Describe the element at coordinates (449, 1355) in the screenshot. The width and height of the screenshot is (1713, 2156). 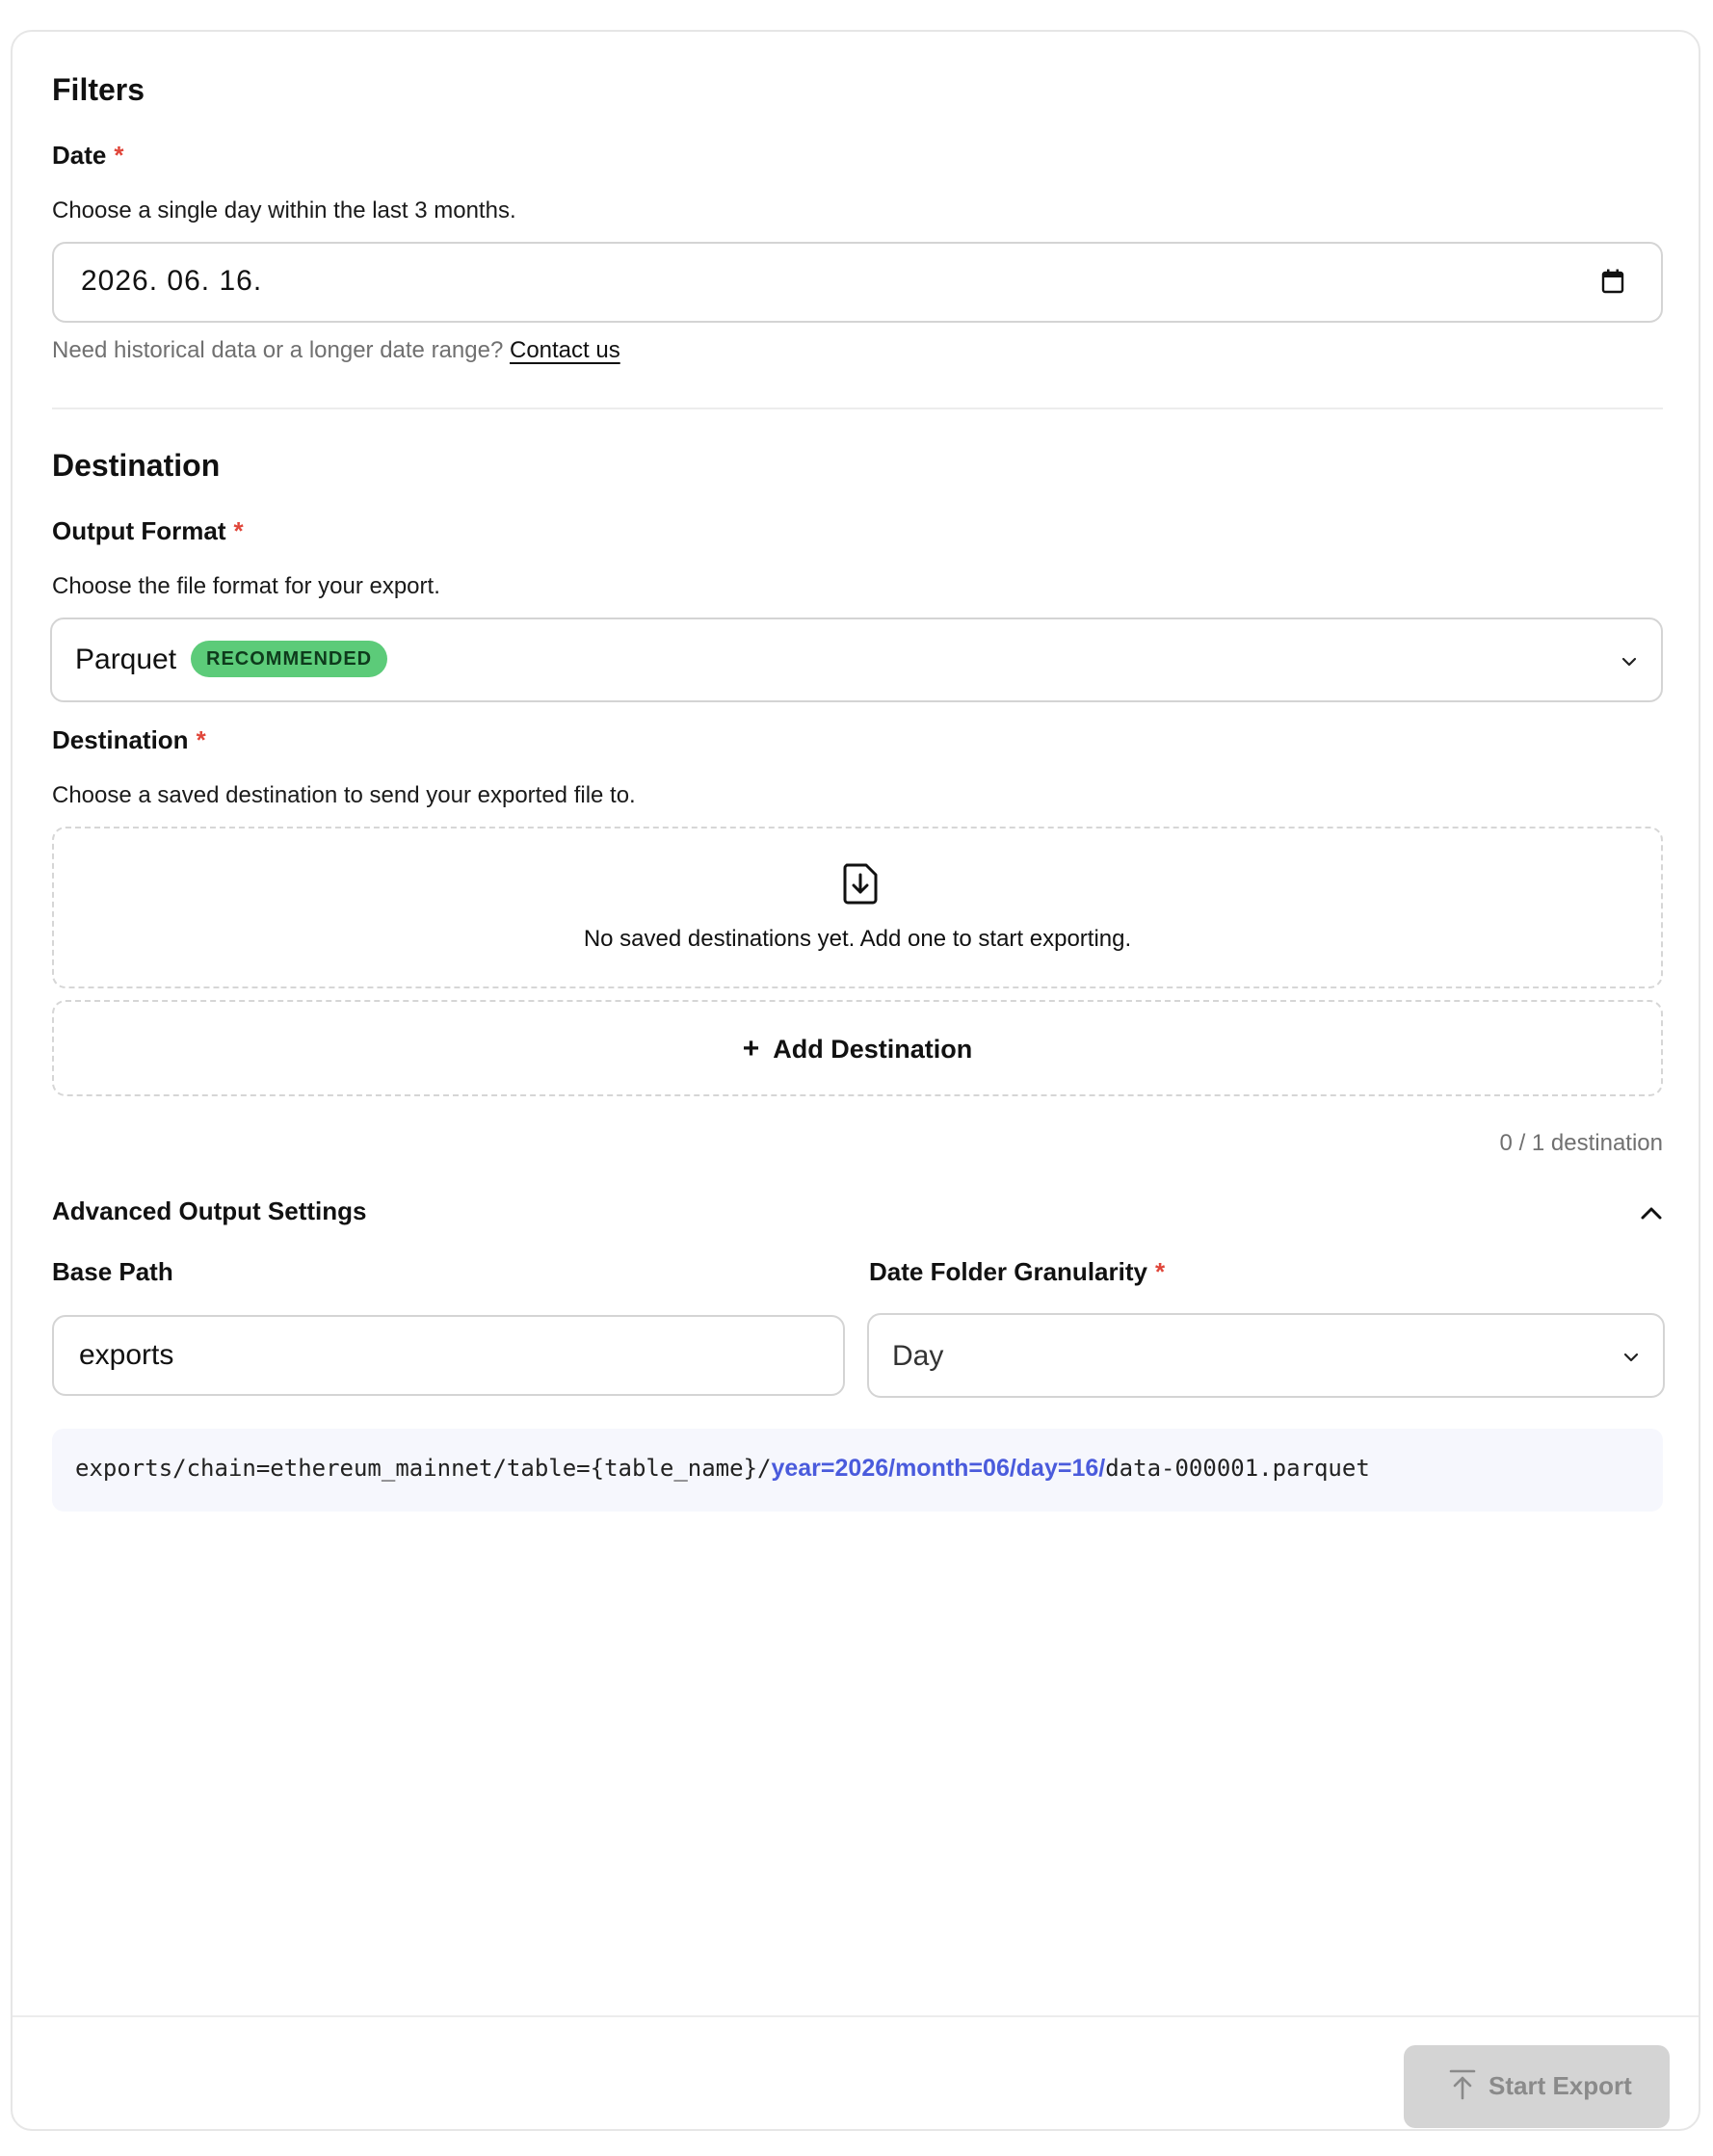
I see `base-path-input: exports` at that location.